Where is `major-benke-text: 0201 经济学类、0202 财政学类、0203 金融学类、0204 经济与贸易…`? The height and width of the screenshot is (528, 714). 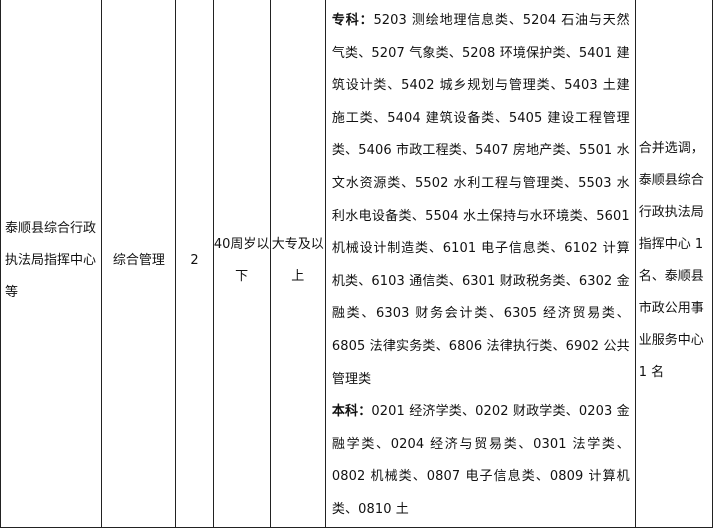 major-benke-text: 0201 经济学类、0202 财政学类、0203 金融学类、0204 经济与贸易… is located at coordinates (480, 460).